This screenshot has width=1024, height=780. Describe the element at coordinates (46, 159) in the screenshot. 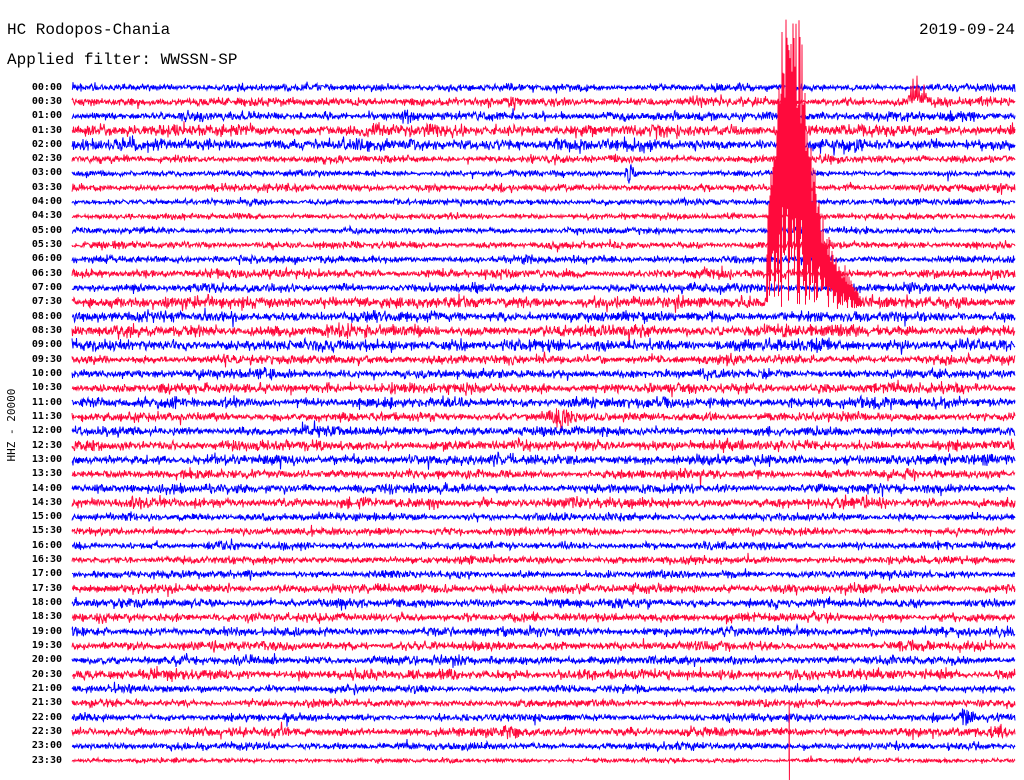

I see `time-label: 02:30` at that location.